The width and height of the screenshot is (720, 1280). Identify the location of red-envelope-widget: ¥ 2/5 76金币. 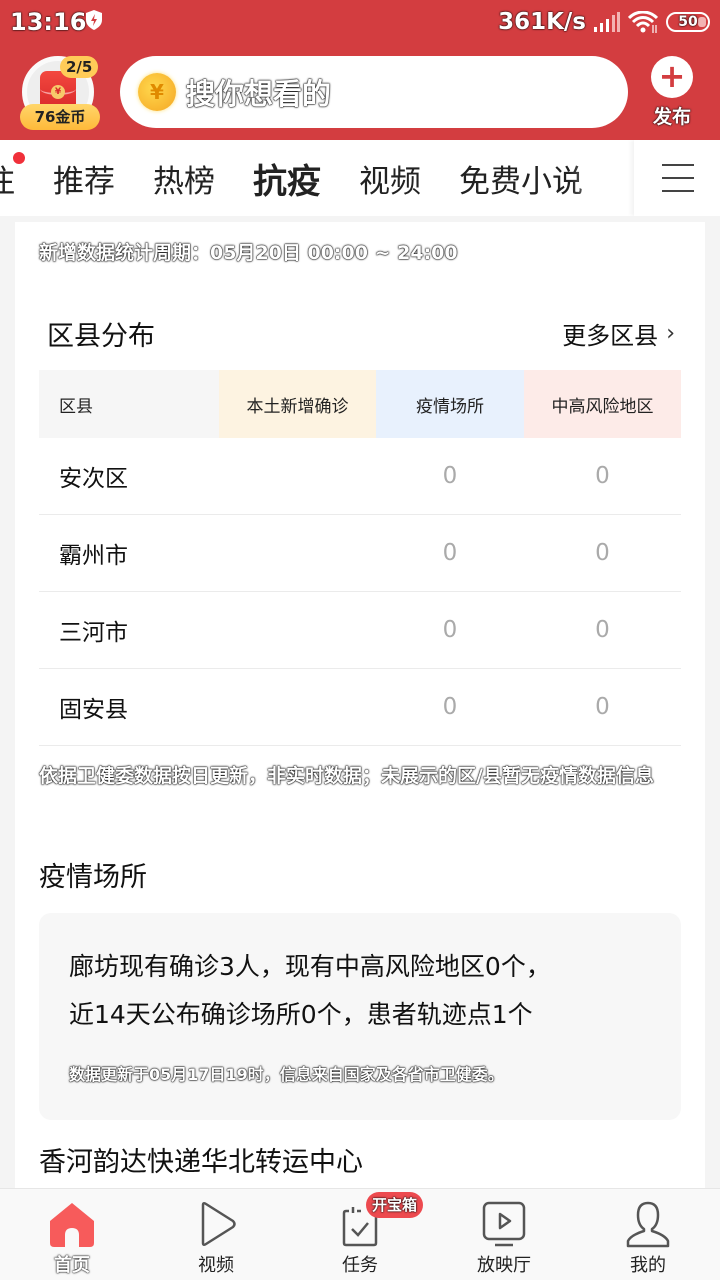
(60, 93).